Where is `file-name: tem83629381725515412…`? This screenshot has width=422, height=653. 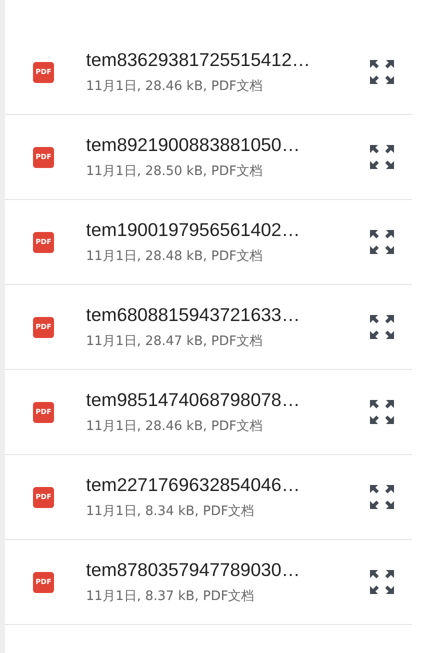
file-name: tem83629381725515412… is located at coordinates (227, 60).